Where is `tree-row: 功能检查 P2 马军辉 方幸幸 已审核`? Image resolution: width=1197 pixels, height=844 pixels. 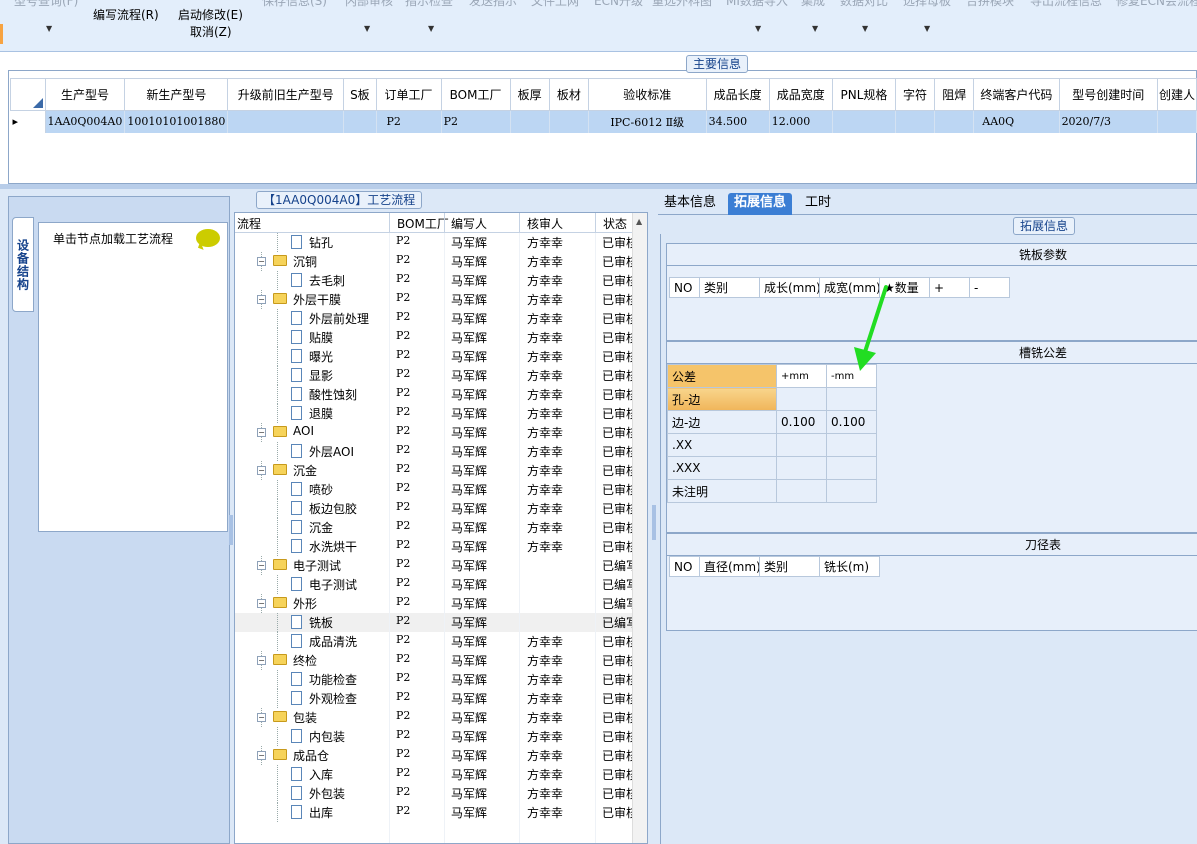
tree-row: 功能检查 P2 马军辉 方幸幸 已审核 is located at coordinates (436, 679).